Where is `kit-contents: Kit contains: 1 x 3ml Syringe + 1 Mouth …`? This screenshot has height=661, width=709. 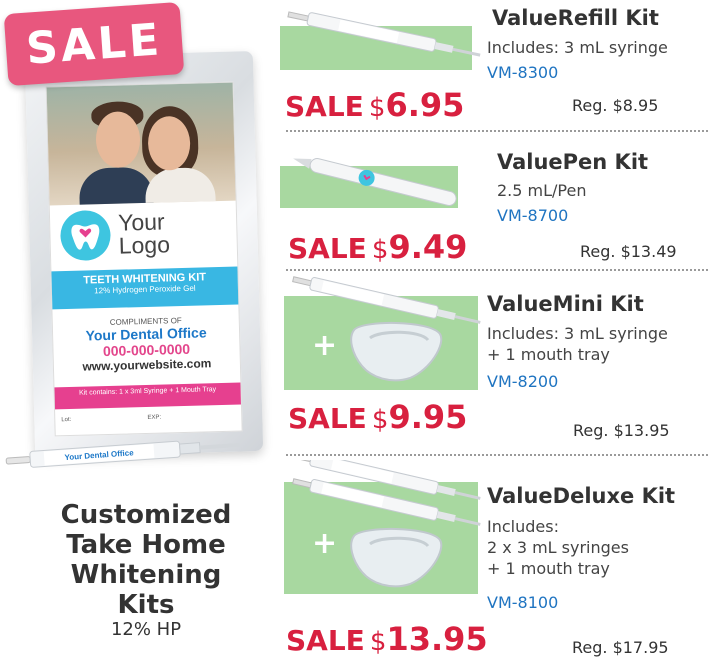
kit-contents: Kit contains: 1 x 3ml Syringe + 1 Mouth … is located at coordinates (147, 396).